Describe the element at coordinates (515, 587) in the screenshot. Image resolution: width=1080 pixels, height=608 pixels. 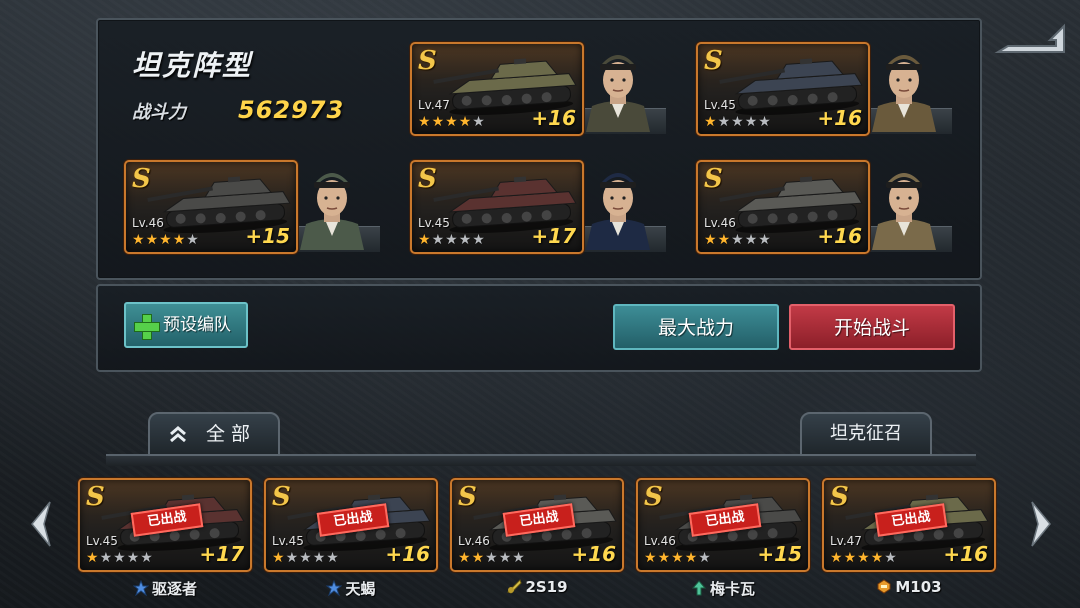
I see `artillery-icon` at that location.